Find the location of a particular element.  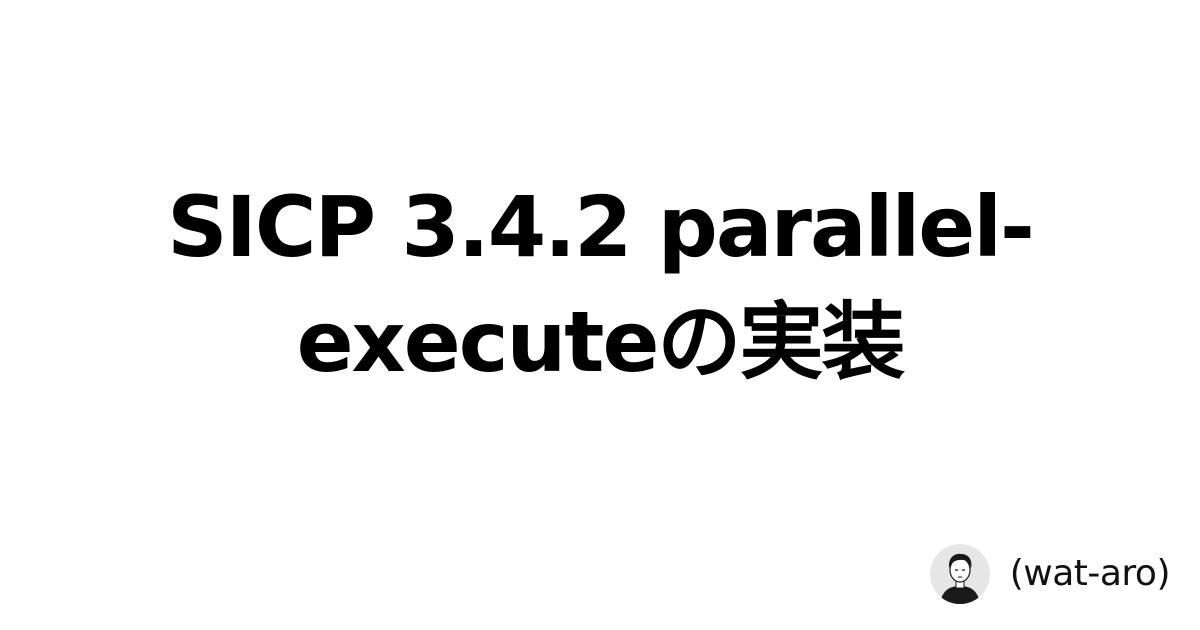

author-name: (wat-aro) is located at coordinates (1090, 573).